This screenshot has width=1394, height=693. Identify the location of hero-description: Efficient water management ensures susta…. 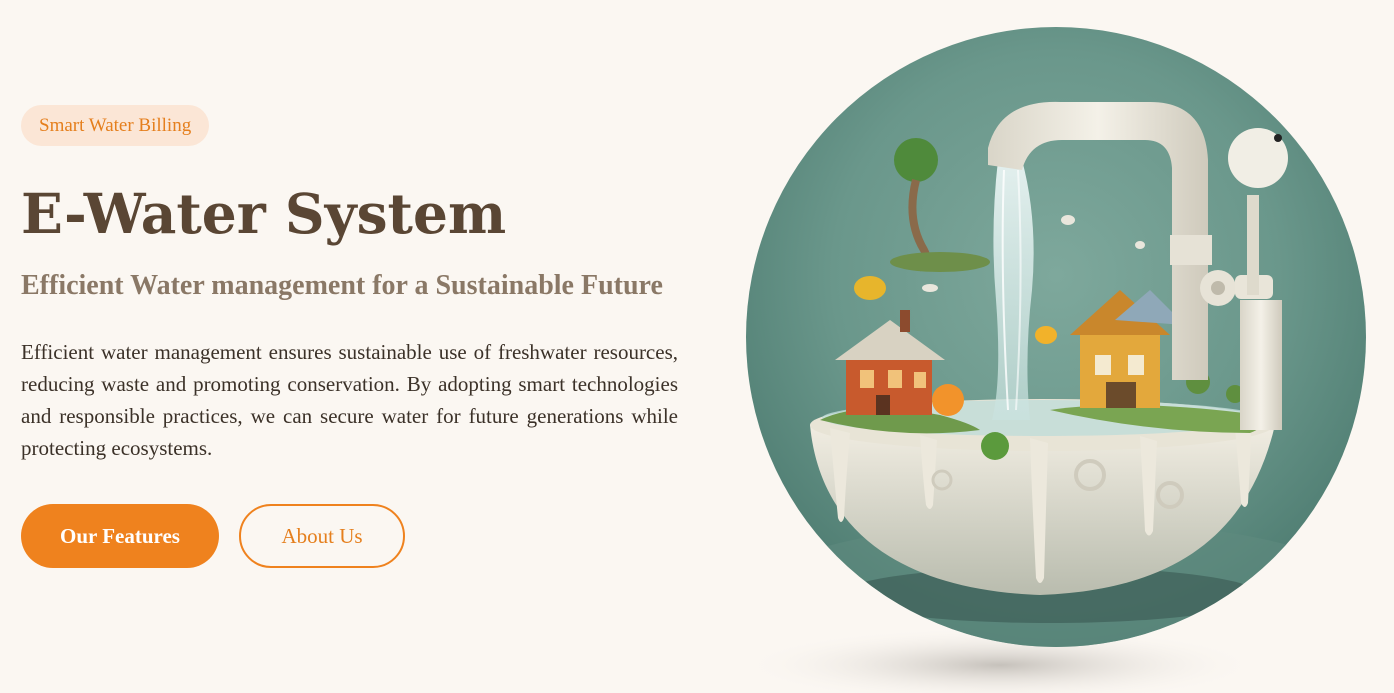
(349, 400).